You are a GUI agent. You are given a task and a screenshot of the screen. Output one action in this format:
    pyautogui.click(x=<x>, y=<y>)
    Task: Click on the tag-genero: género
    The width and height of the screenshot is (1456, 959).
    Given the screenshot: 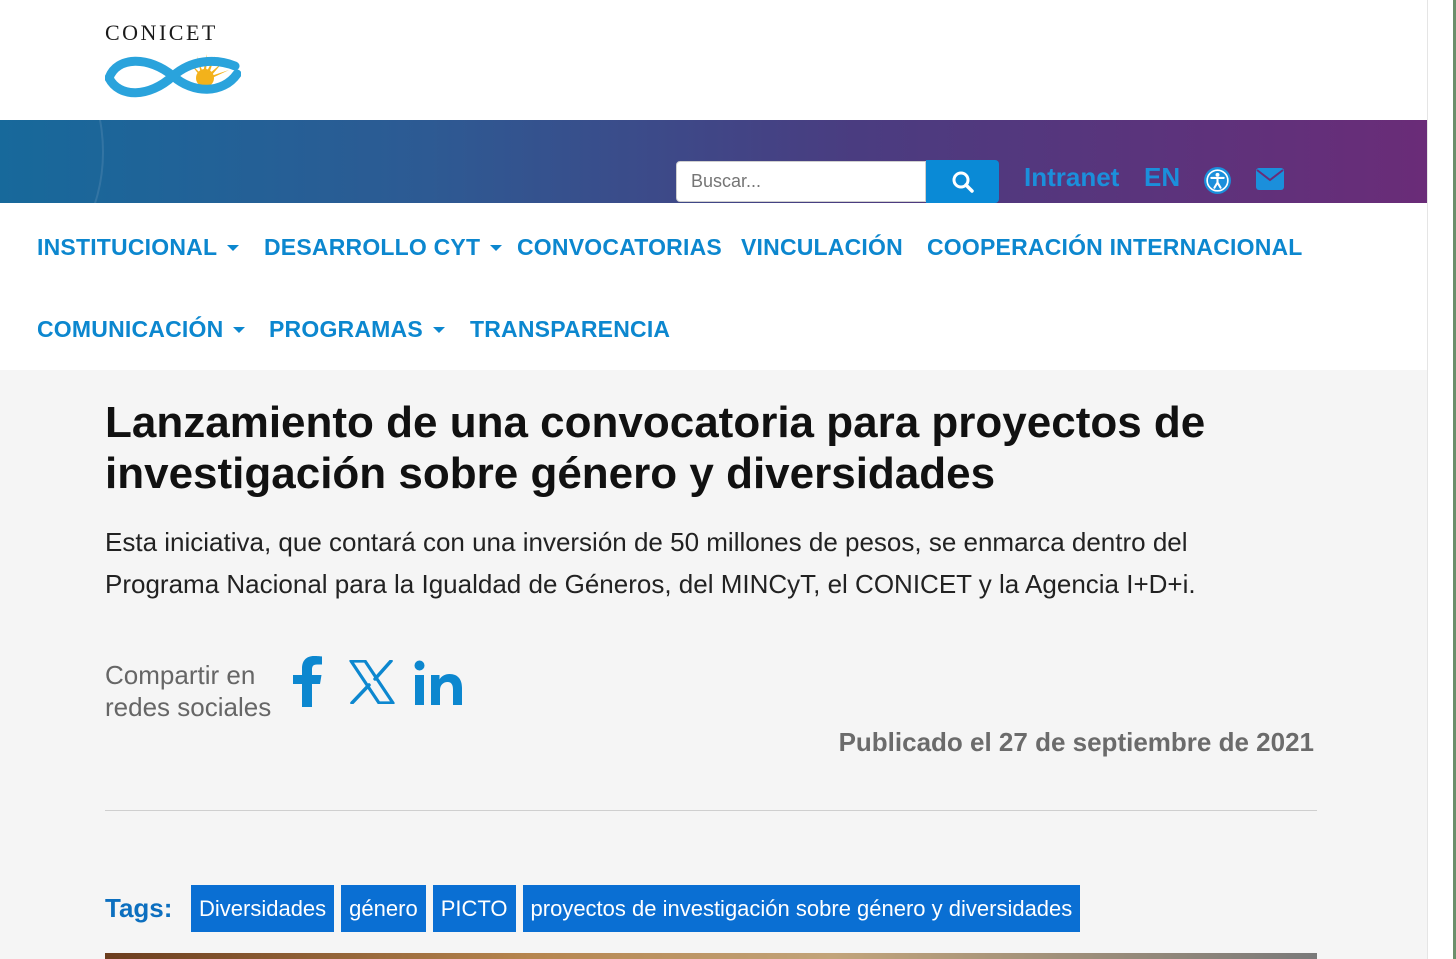 What is the action you would take?
    pyautogui.click(x=383, y=908)
    